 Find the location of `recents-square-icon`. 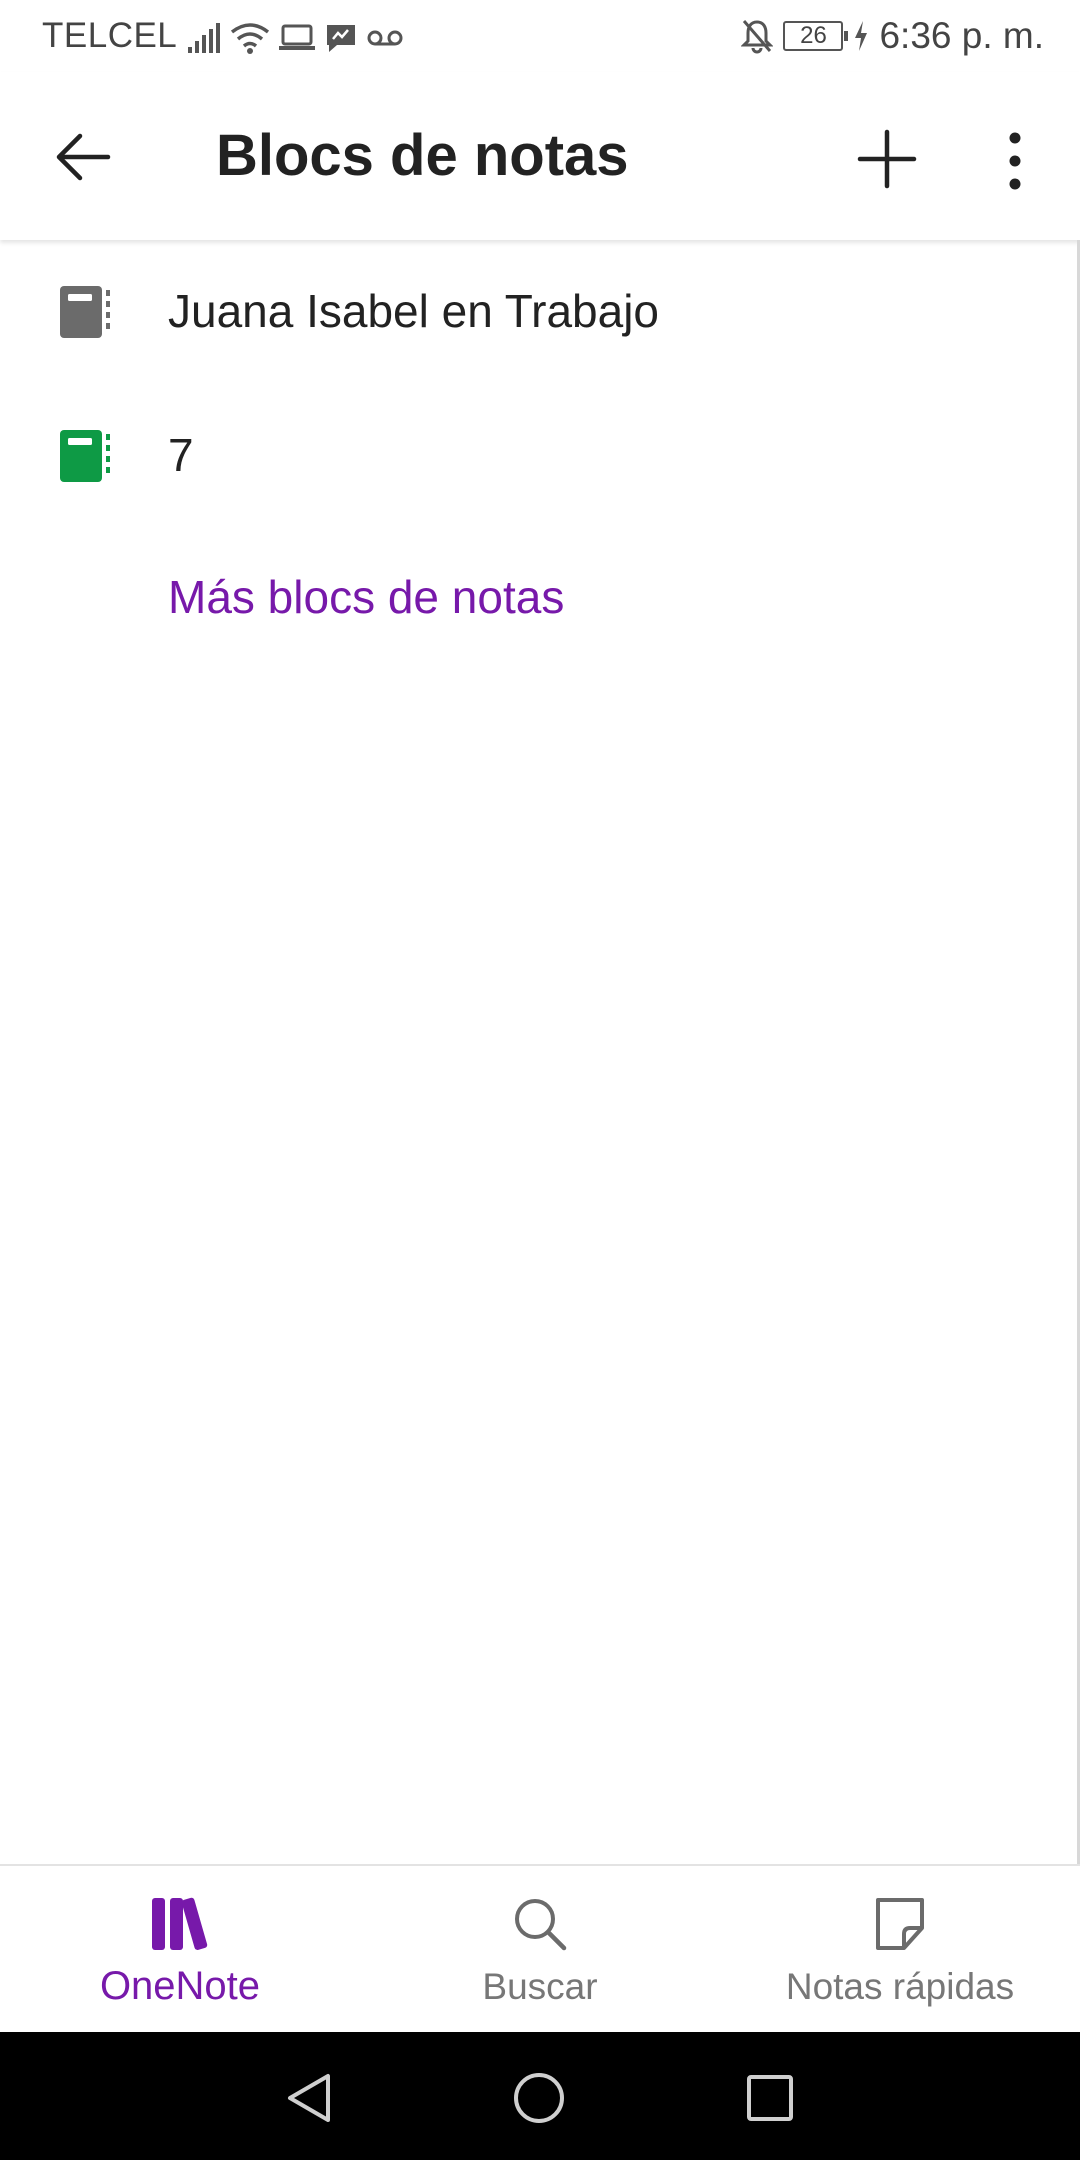

recents-square-icon is located at coordinates (770, 2098).